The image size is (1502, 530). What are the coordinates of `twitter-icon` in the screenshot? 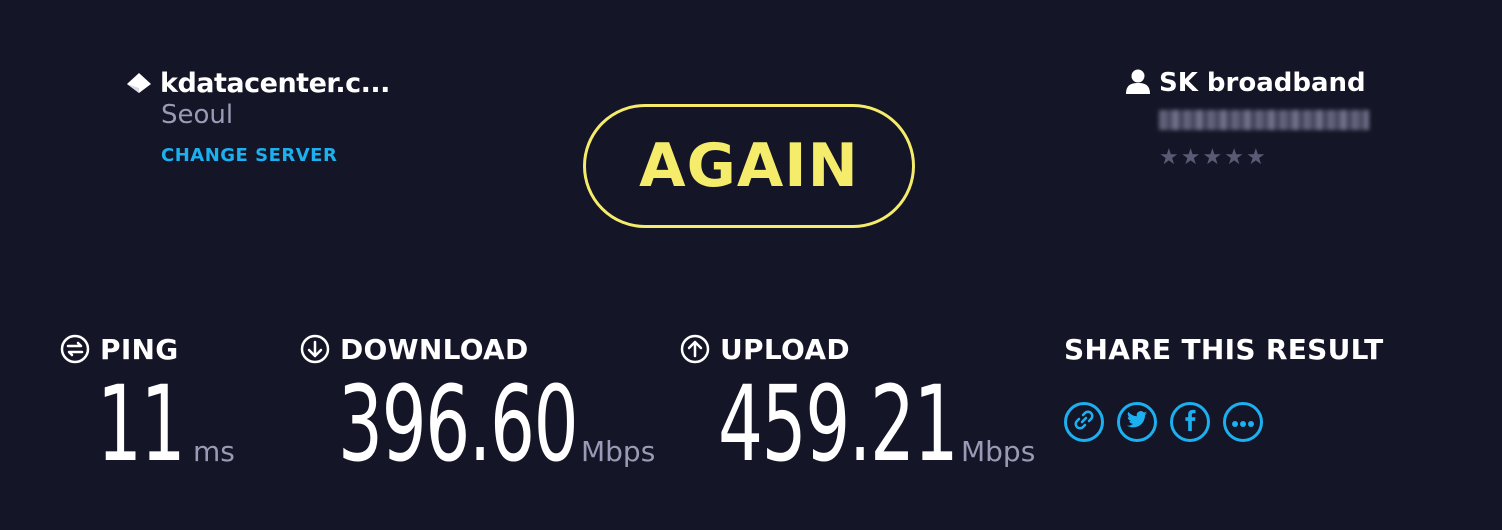 It's located at (1137, 422).